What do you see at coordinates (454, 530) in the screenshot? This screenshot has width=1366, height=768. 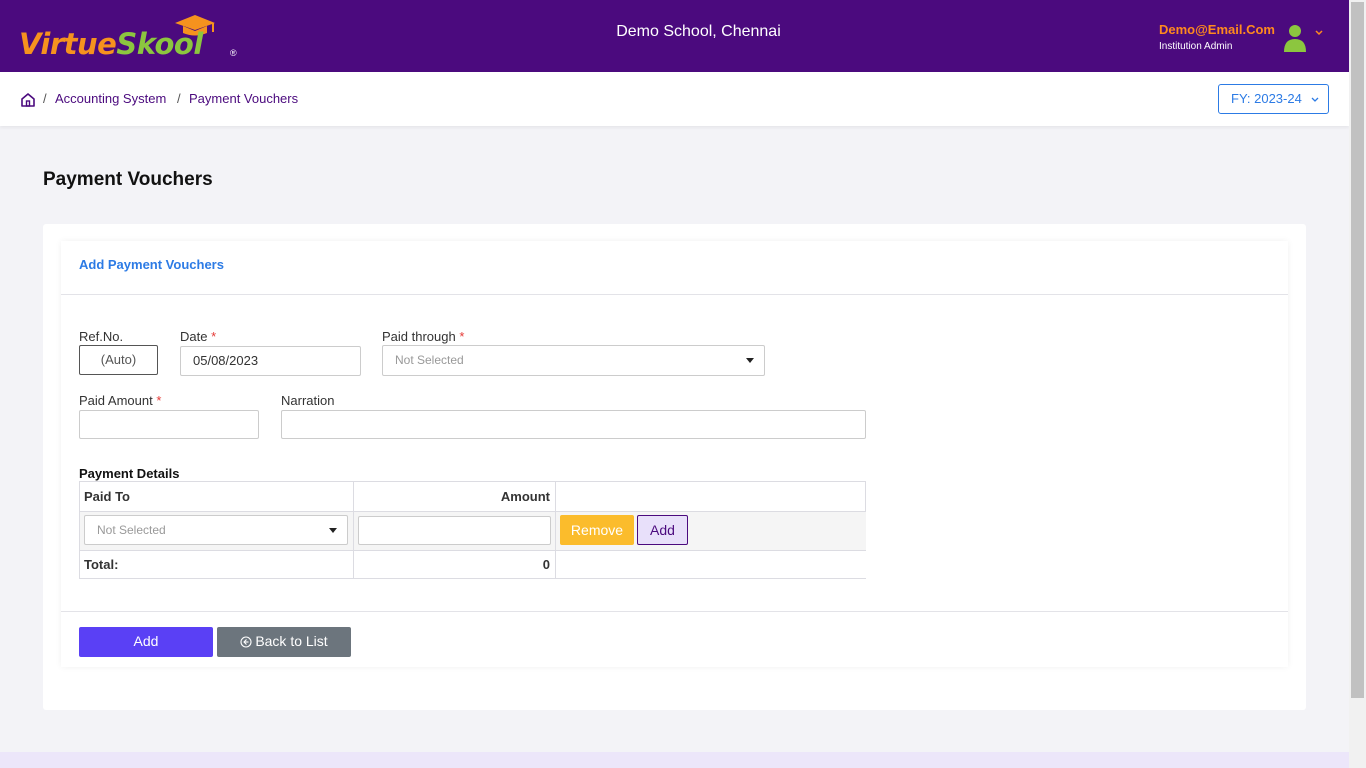 I see `amount-input` at bounding box center [454, 530].